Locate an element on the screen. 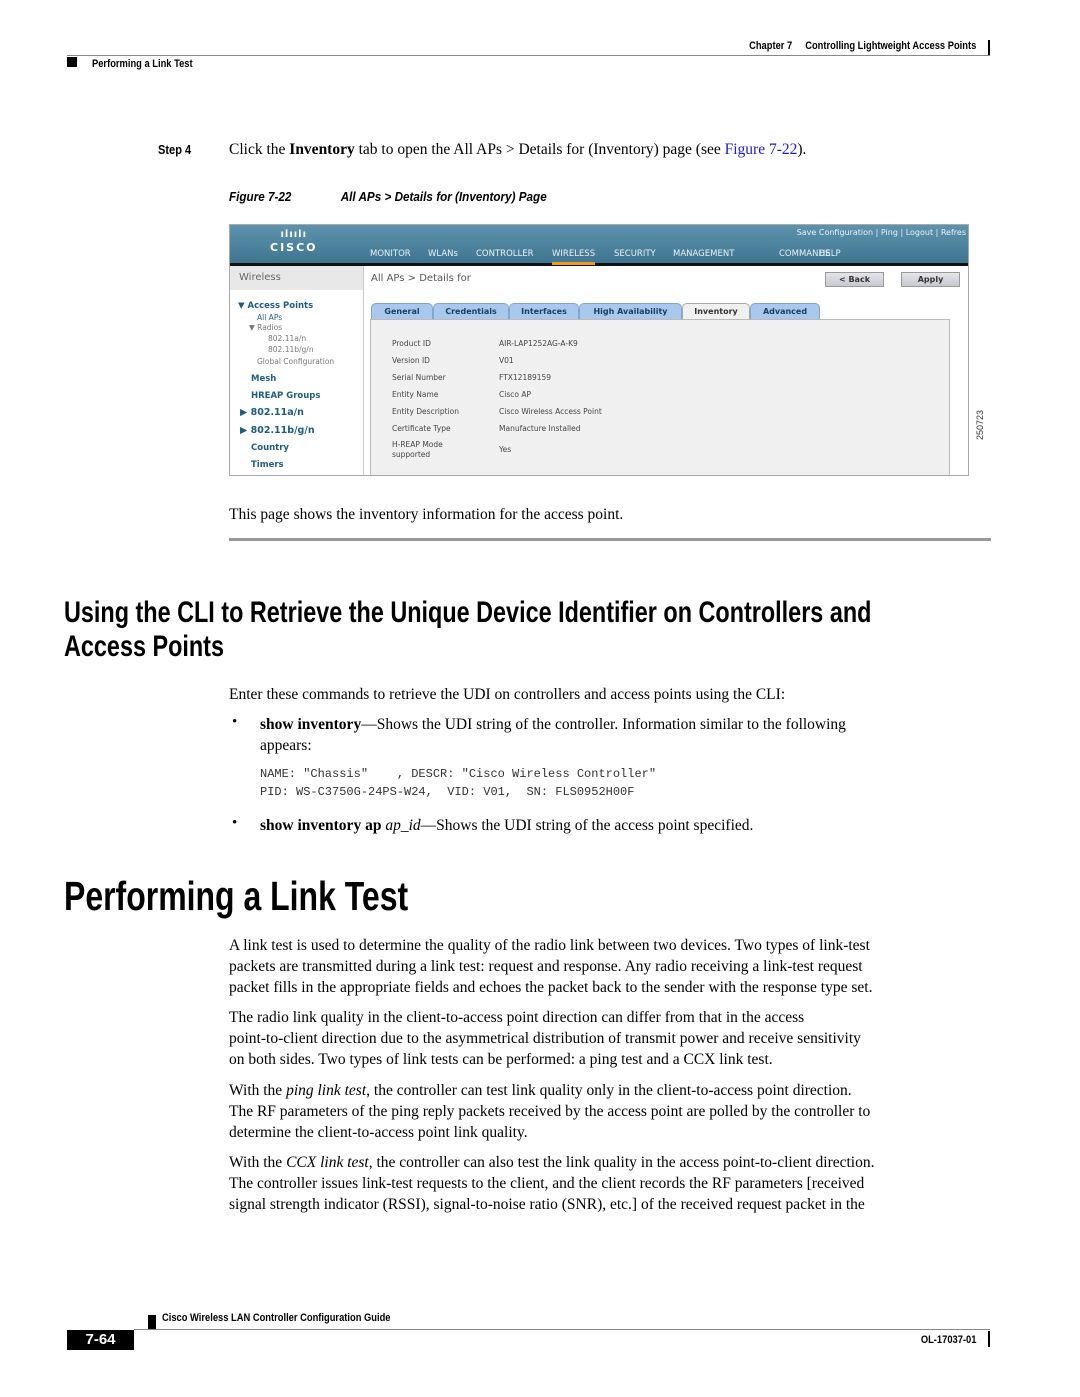 The height and width of the screenshot is (1397, 1080). field-label: Product ID is located at coordinates (411, 343).